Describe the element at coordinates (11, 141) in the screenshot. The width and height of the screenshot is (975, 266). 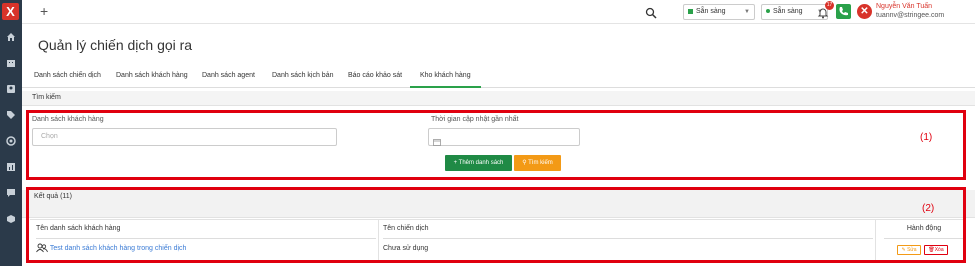
I see `target-icon` at that location.